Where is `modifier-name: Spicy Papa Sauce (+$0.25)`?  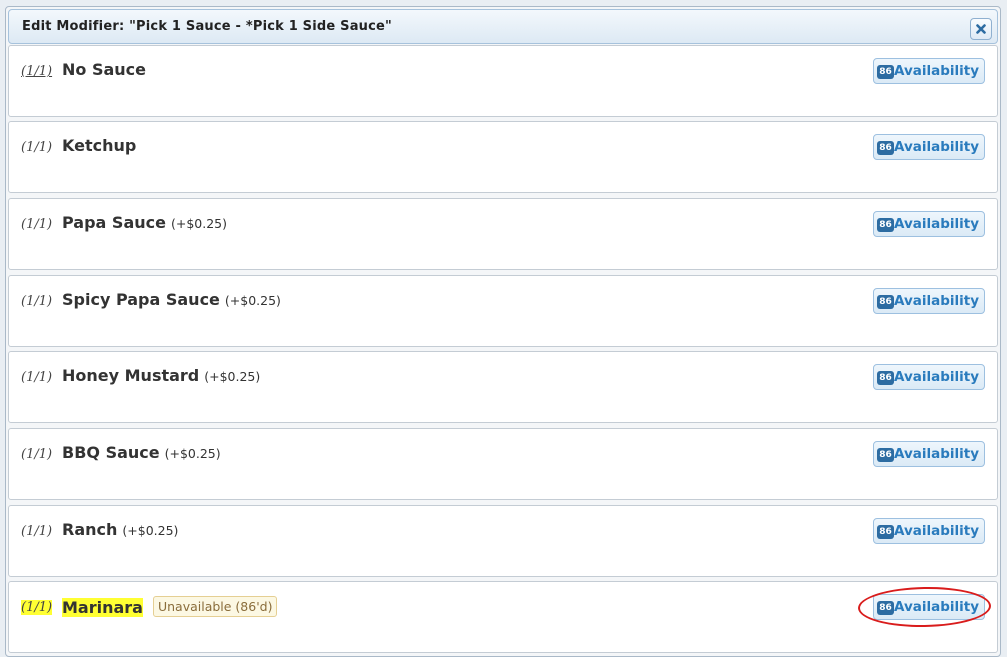 modifier-name: Spicy Papa Sauce (+$0.25) is located at coordinates (171, 299).